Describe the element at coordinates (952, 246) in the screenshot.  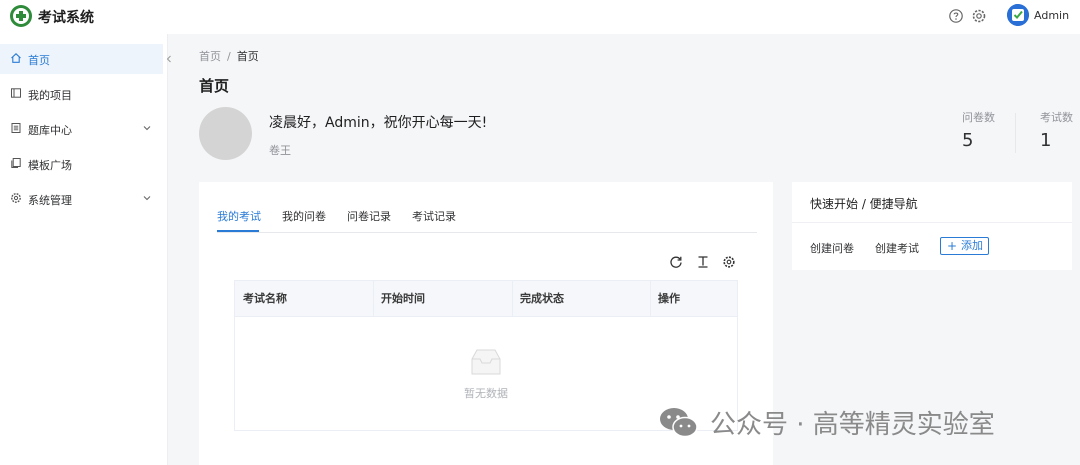
I see `plus-icon: +` at that location.